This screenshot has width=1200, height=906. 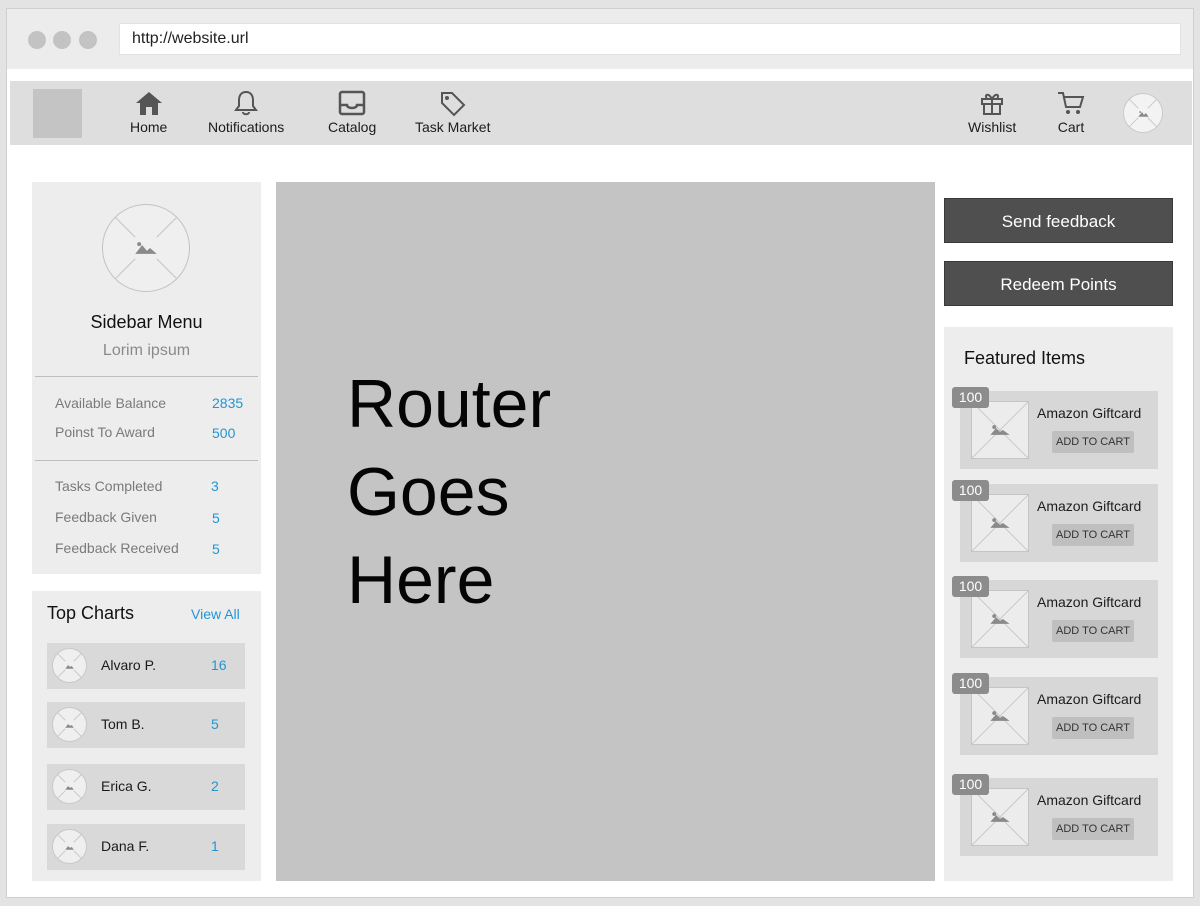 What do you see at coordinates (228, 403) in the screenshot?
I see `stat-value-available-balance: 2835` at bounding box center [228, 403].